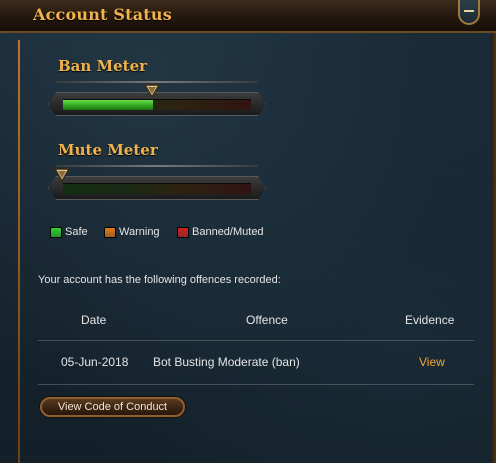 The width and height of the screenshot is (496, 463). I want to click on offence-date: 05-Jun-2018, so click(95, 362).